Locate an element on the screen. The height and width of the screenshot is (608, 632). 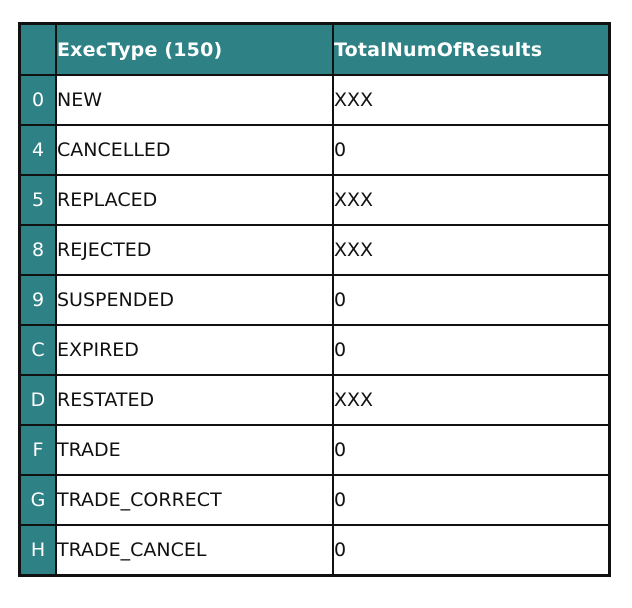
row-exec-type: NEW is located at coordinates (194, 100).